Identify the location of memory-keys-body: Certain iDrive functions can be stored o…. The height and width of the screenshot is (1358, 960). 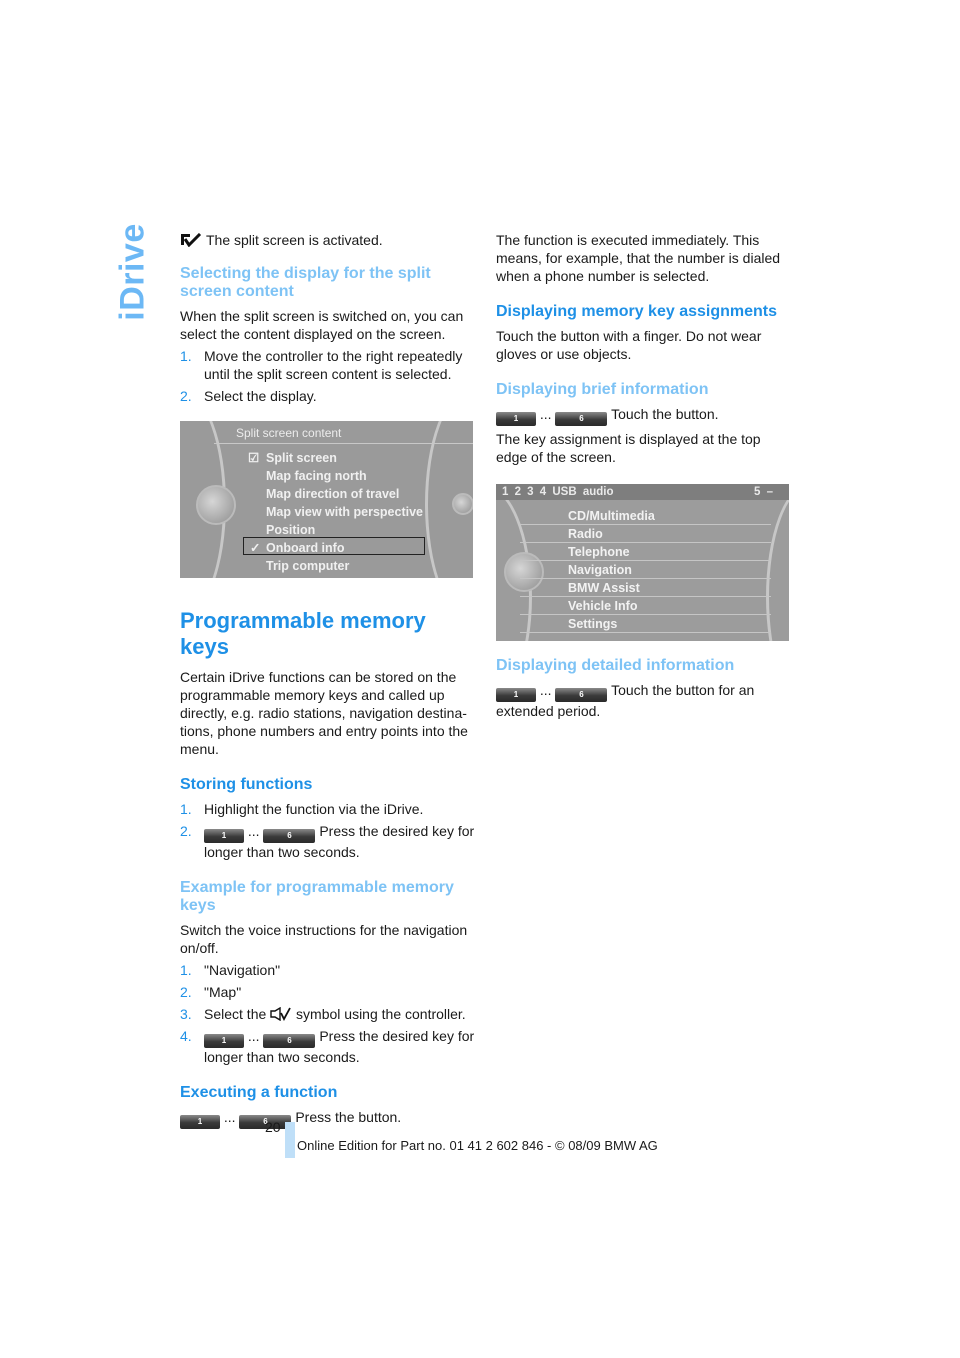
(324, 713).